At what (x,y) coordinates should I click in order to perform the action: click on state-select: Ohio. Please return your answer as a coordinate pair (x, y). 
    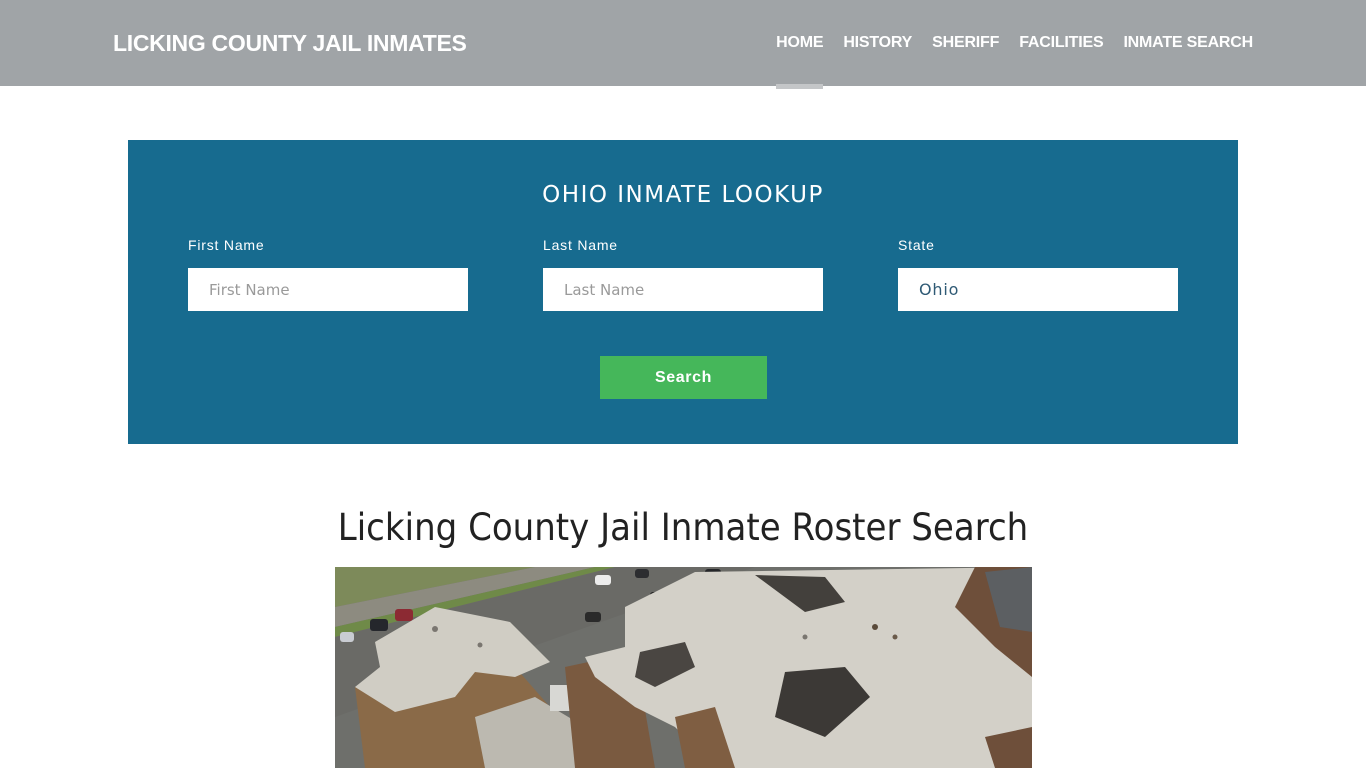
    Looking at the image, I should click on (1038, 289).